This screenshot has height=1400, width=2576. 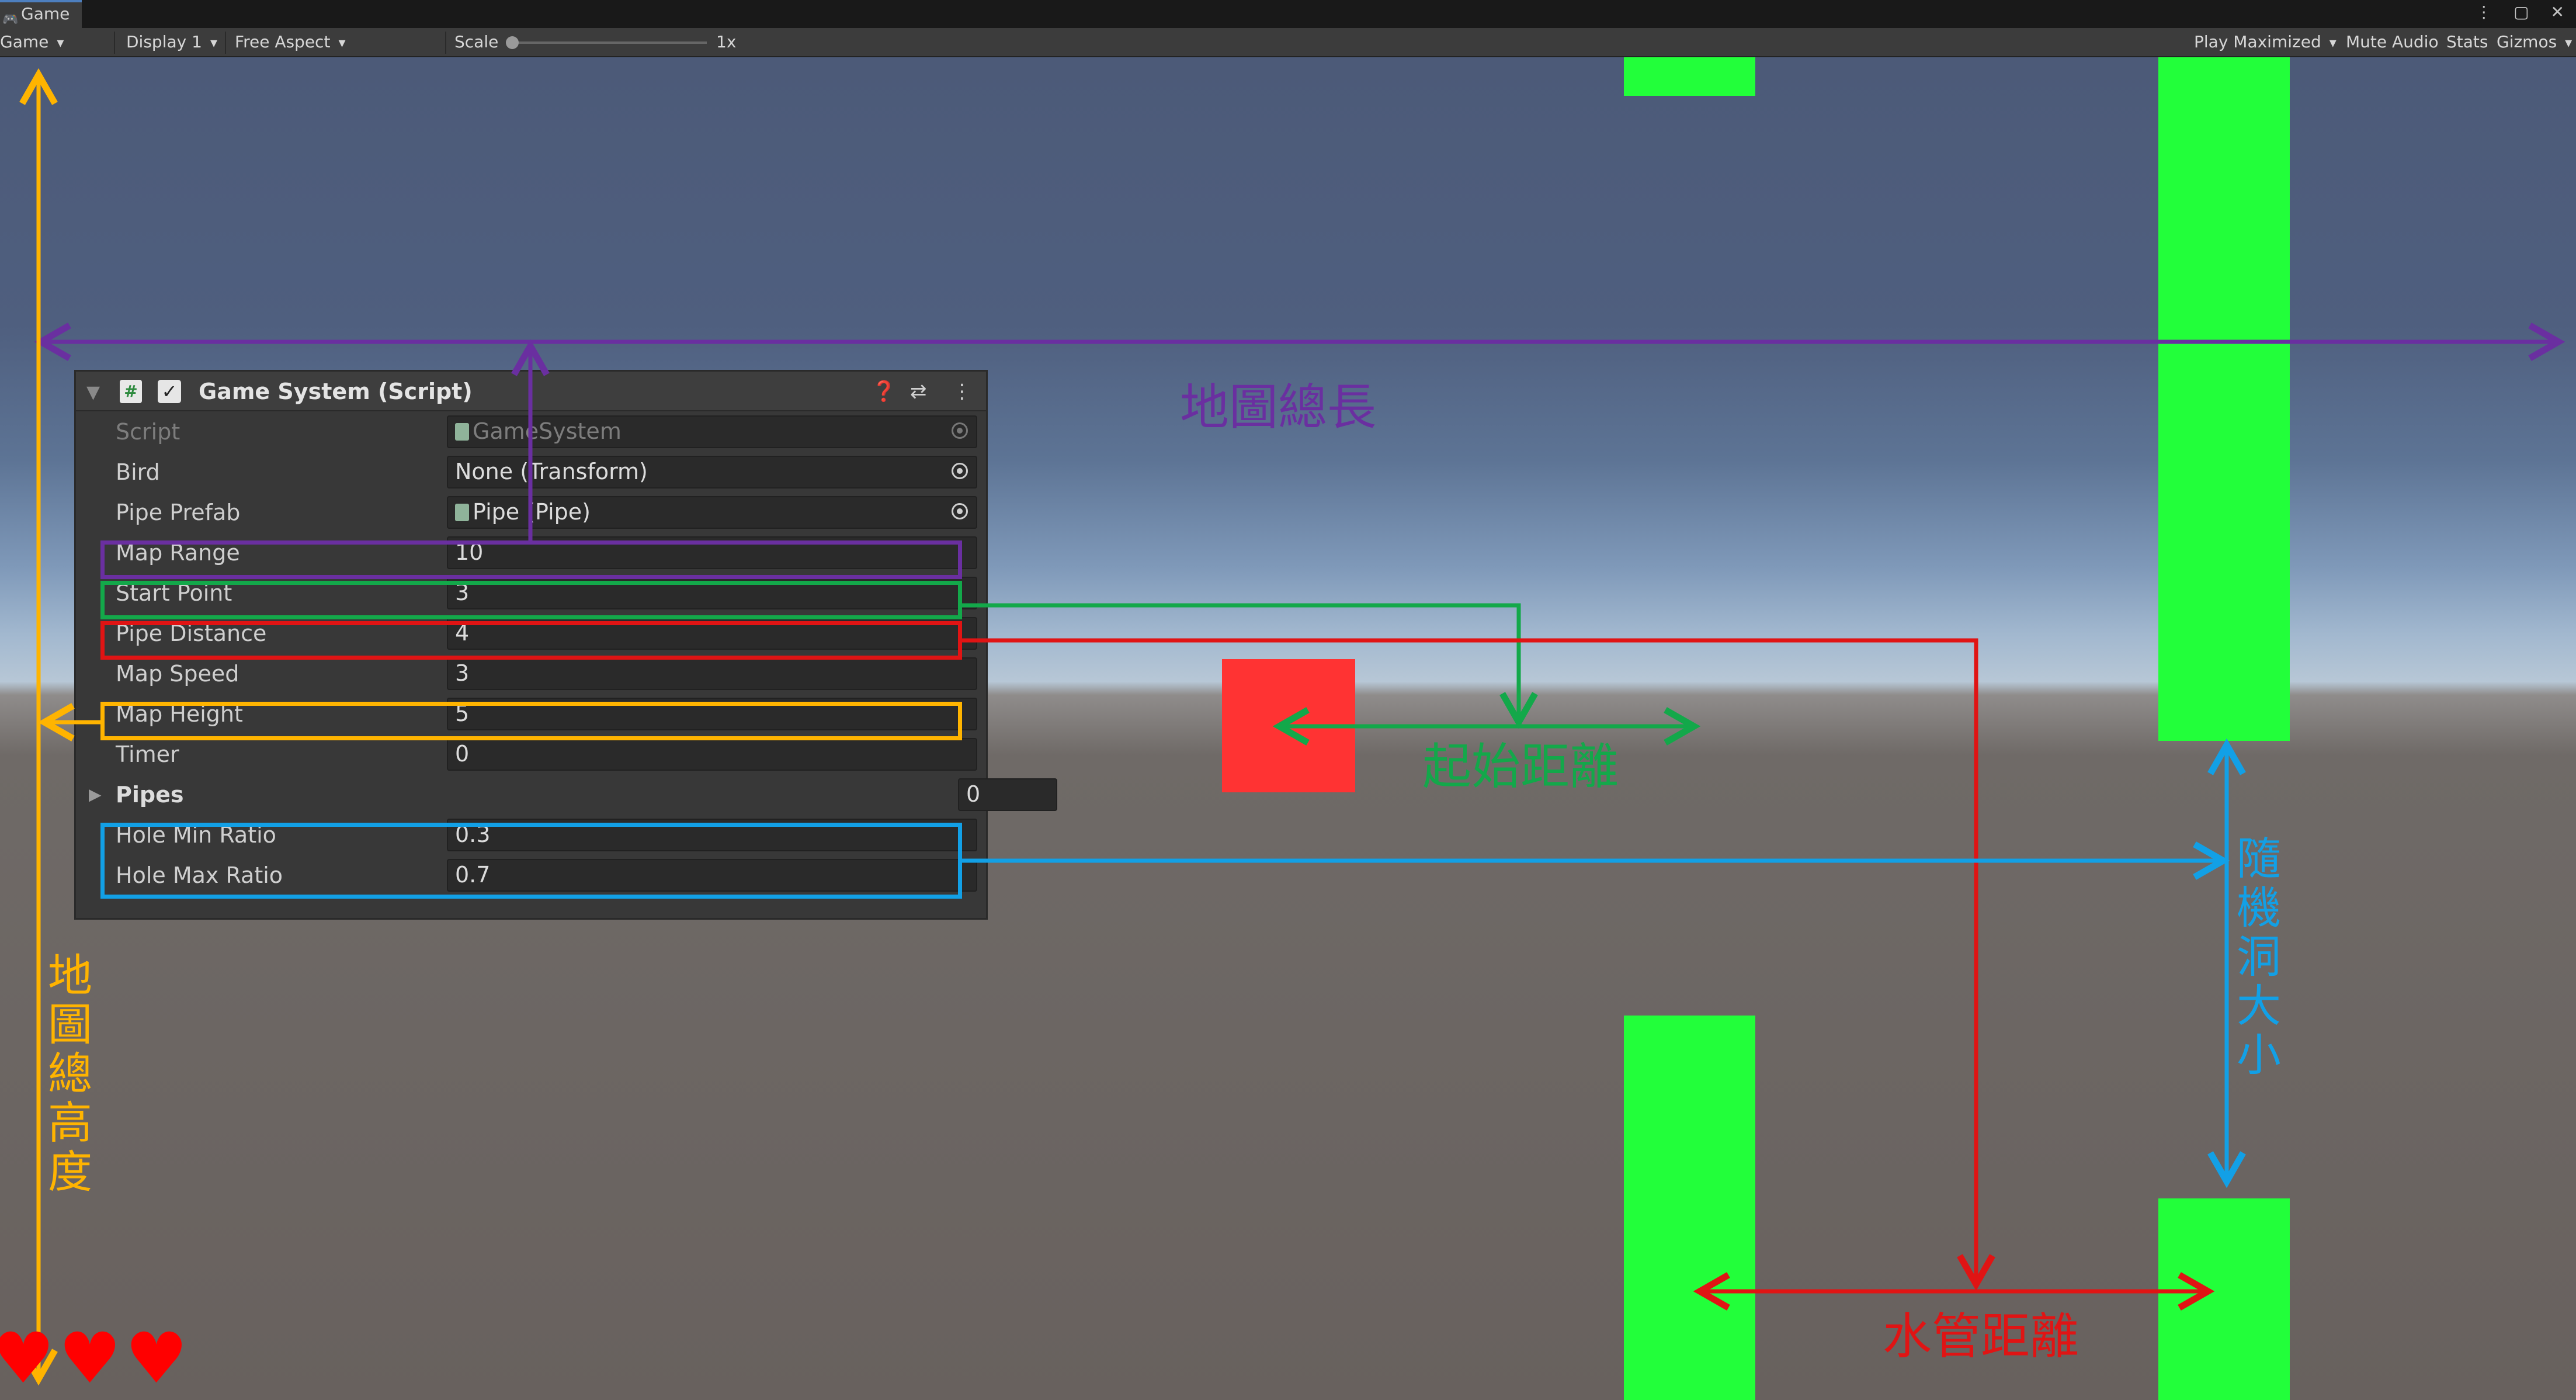 I want to click on game-view-dropdown: Game, so click(x=32, y=43).